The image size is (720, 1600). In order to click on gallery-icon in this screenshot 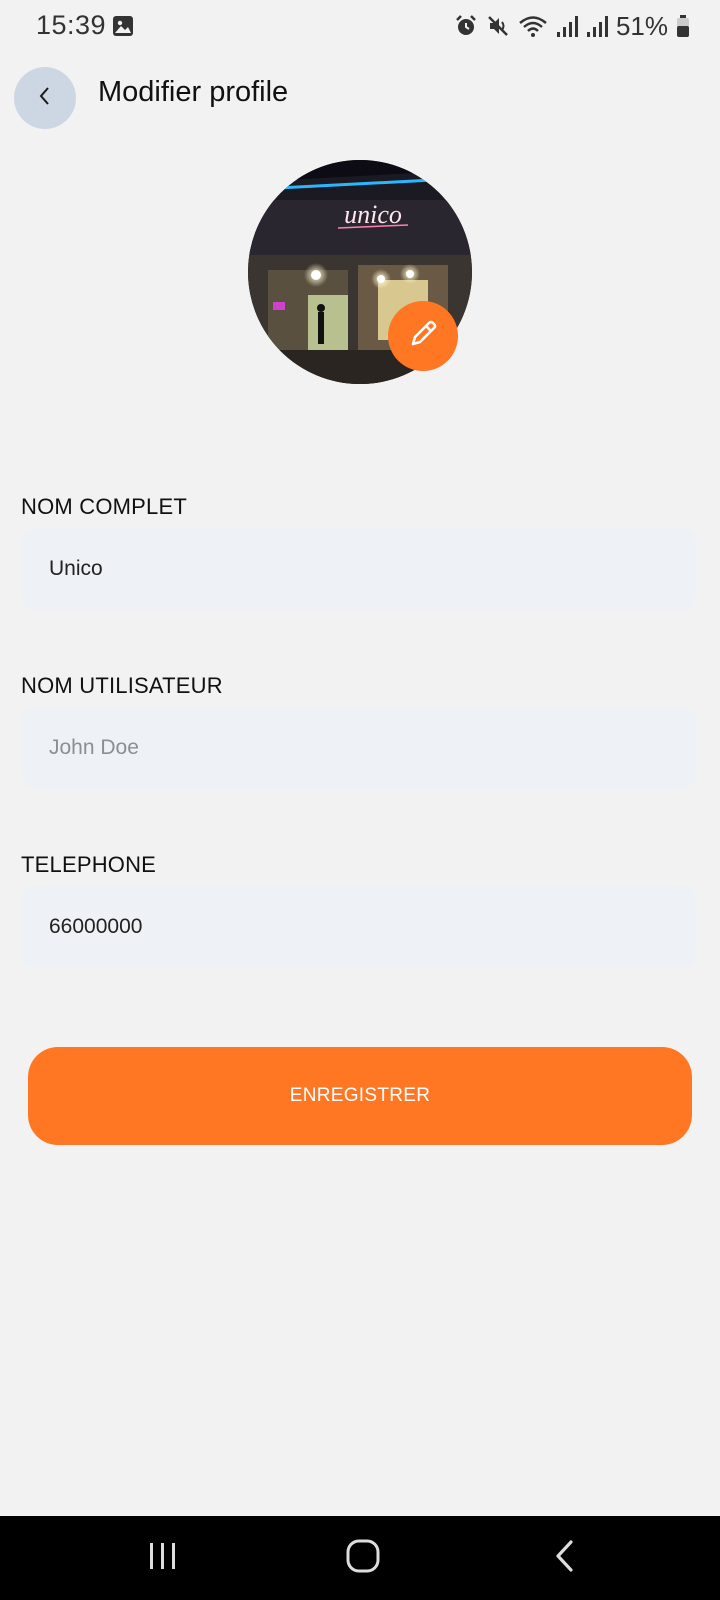, I will do `click(123, 26)`.